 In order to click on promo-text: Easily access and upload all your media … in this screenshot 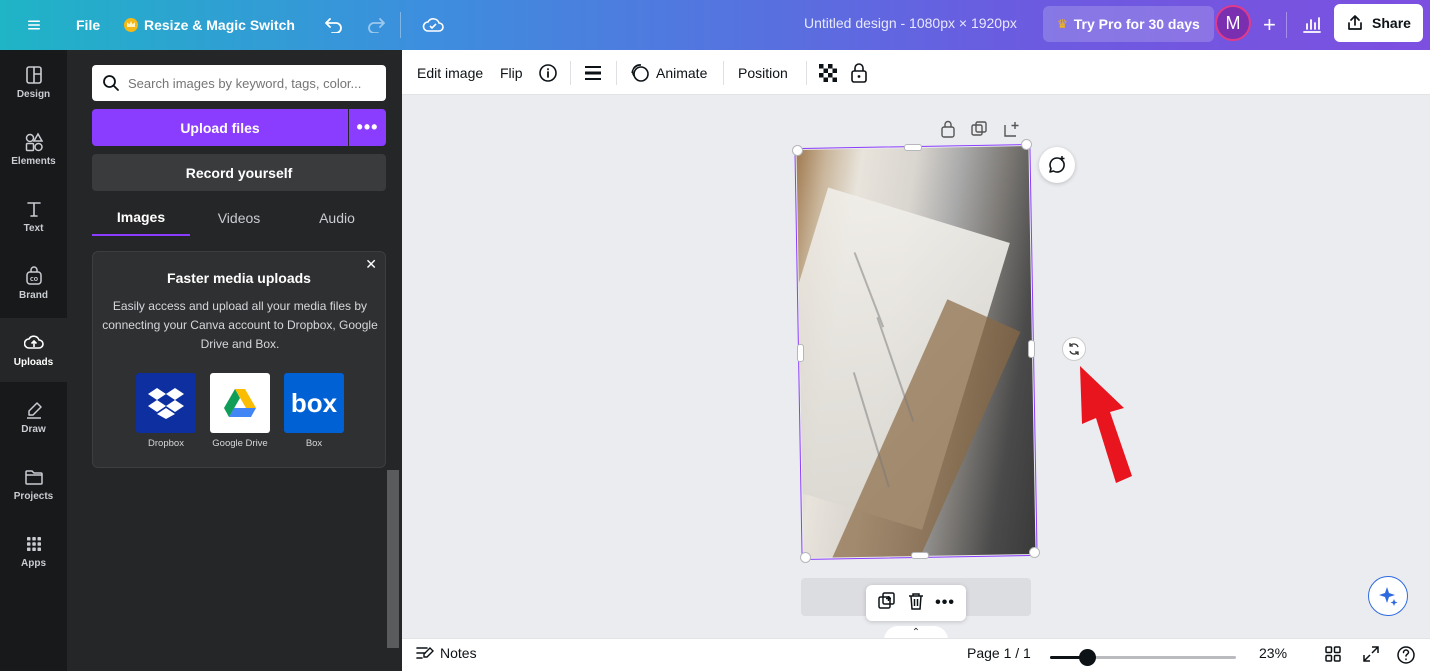, I will do `click(240, 325)`.